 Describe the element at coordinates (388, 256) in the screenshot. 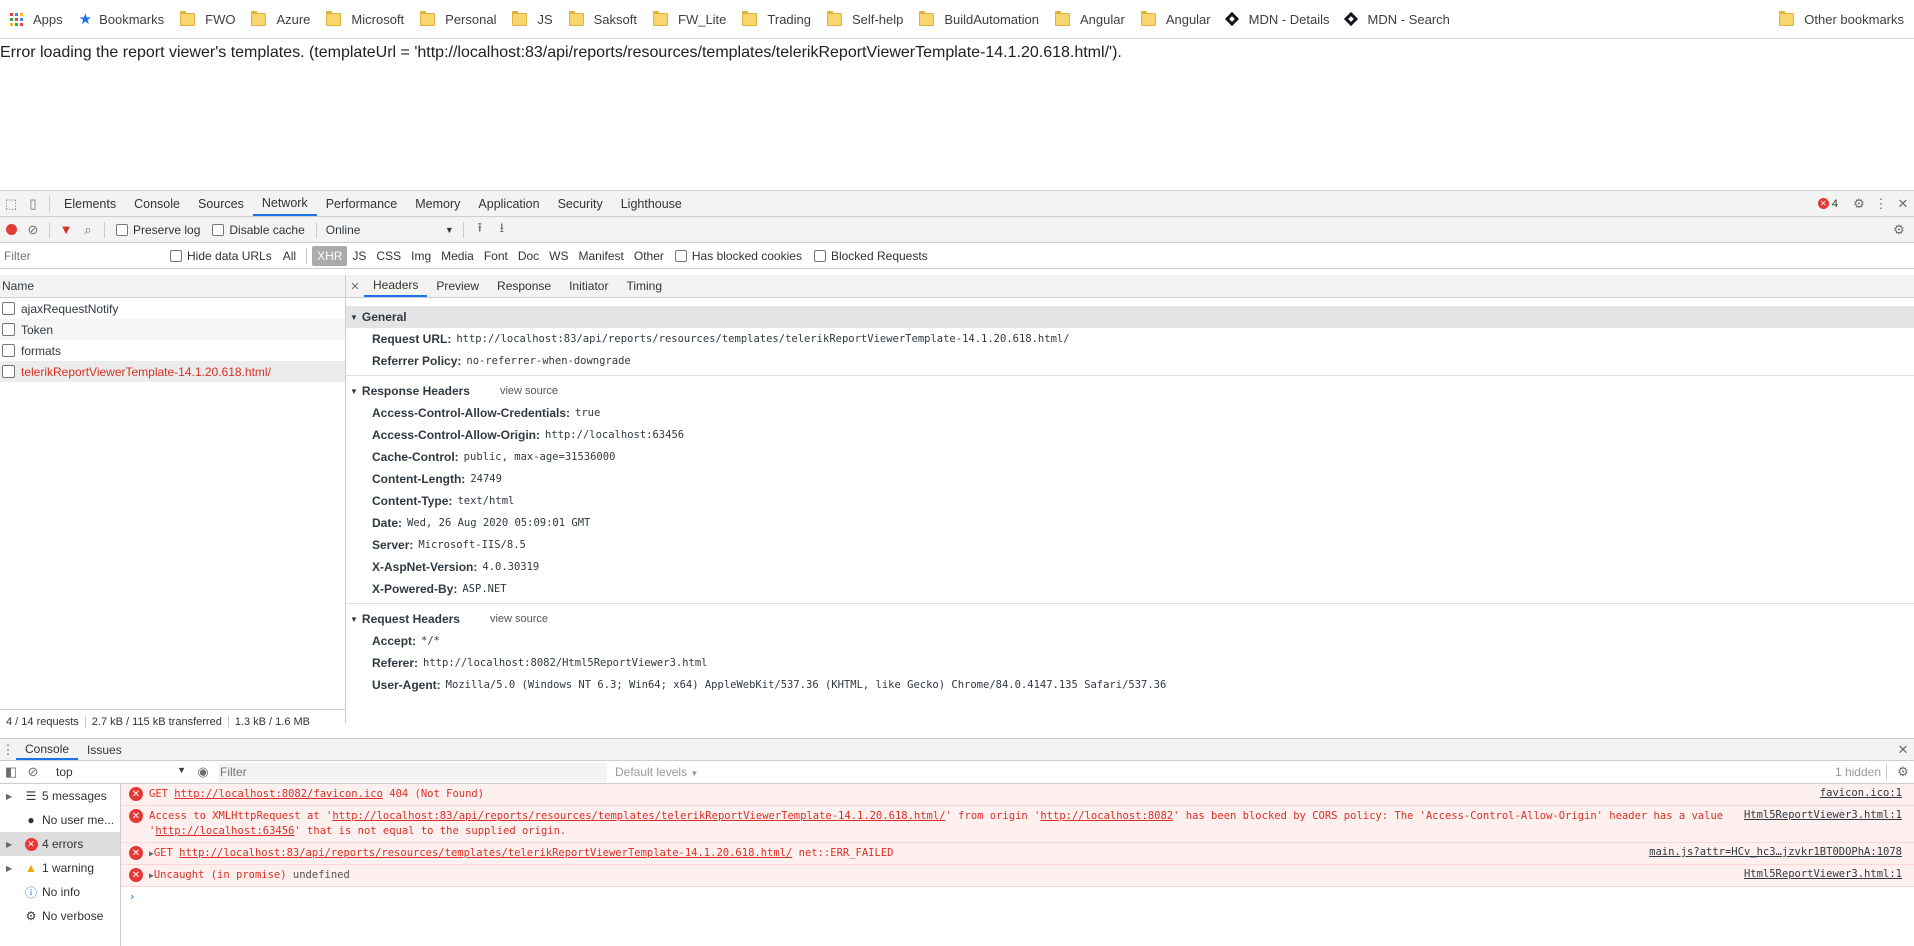

I see `filter-type-css: CSS` at that location.